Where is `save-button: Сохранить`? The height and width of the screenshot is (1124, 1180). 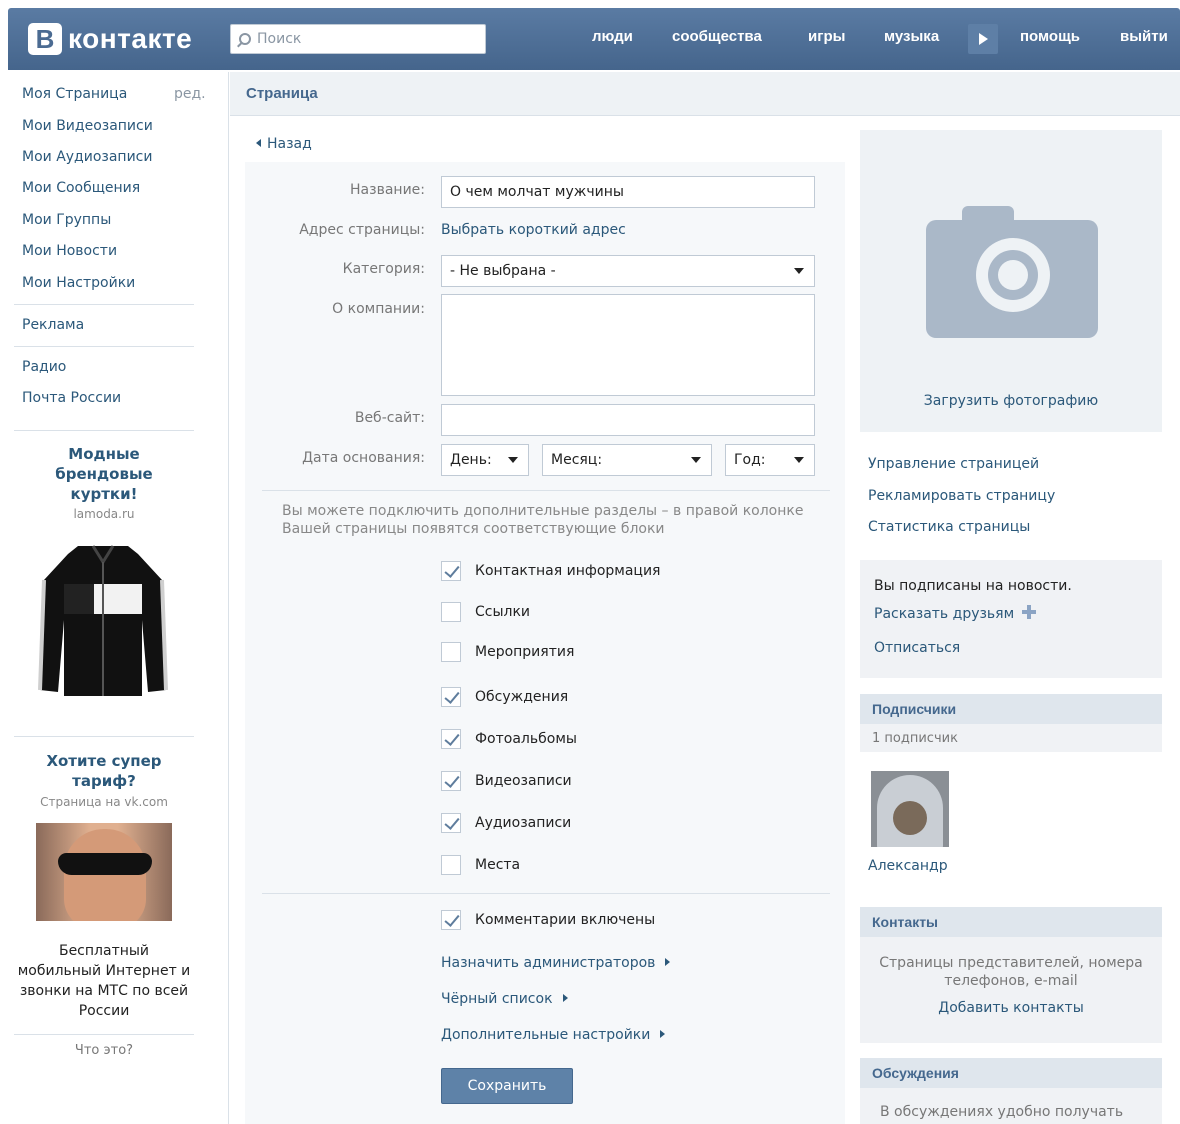
save-button: Сохранить is located at coordinates (507, 1086).